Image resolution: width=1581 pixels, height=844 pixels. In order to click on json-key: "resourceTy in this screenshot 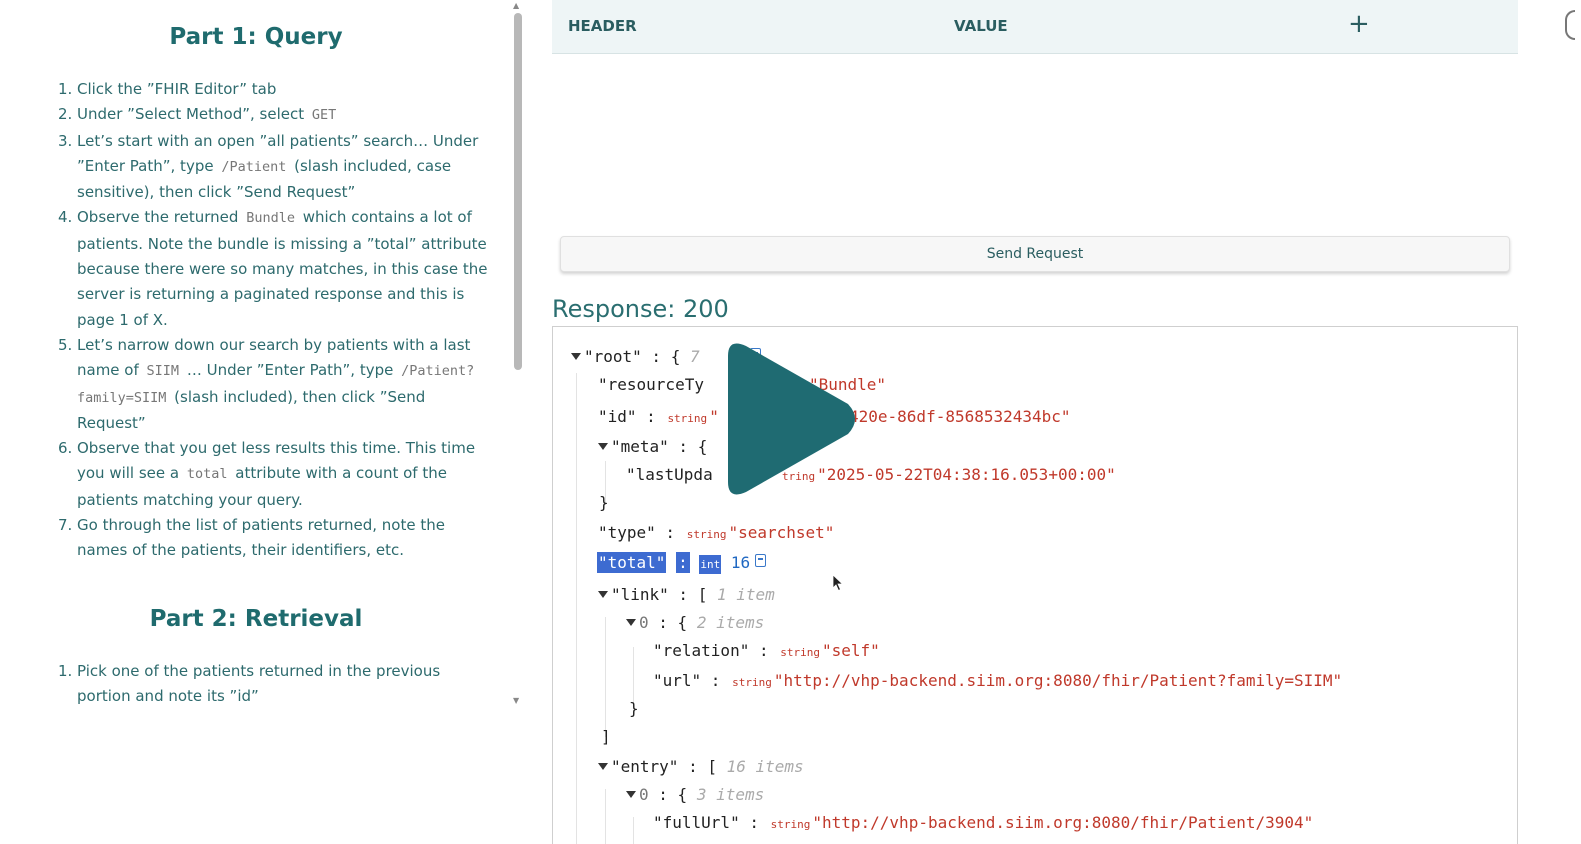, I will do `click(651, 384)`.